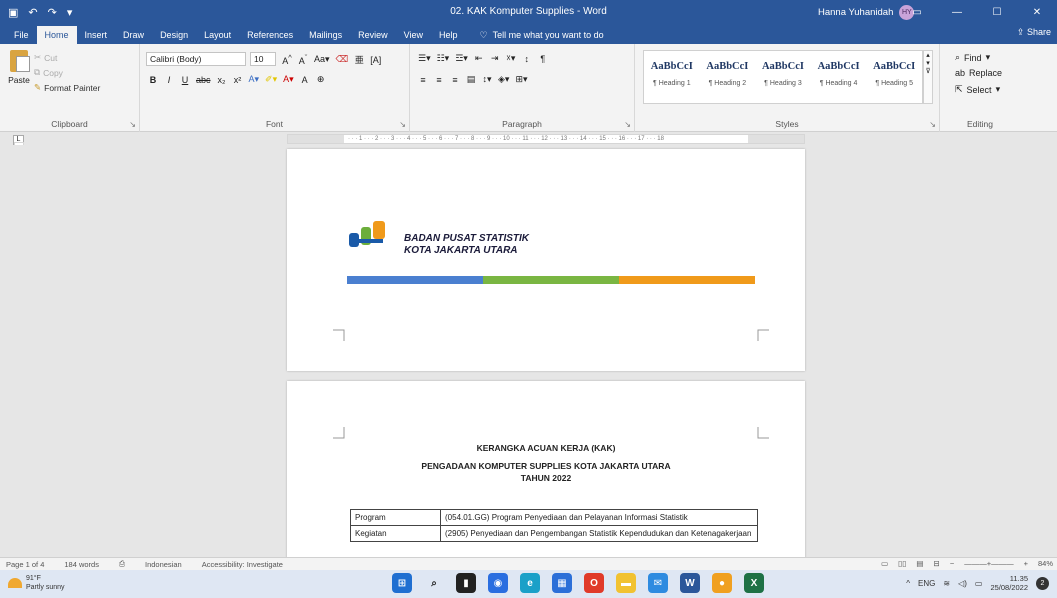 The height and width of the screenshot is (598, 1057). I want to click on subscript-icon: x₂, so click(222, 80).